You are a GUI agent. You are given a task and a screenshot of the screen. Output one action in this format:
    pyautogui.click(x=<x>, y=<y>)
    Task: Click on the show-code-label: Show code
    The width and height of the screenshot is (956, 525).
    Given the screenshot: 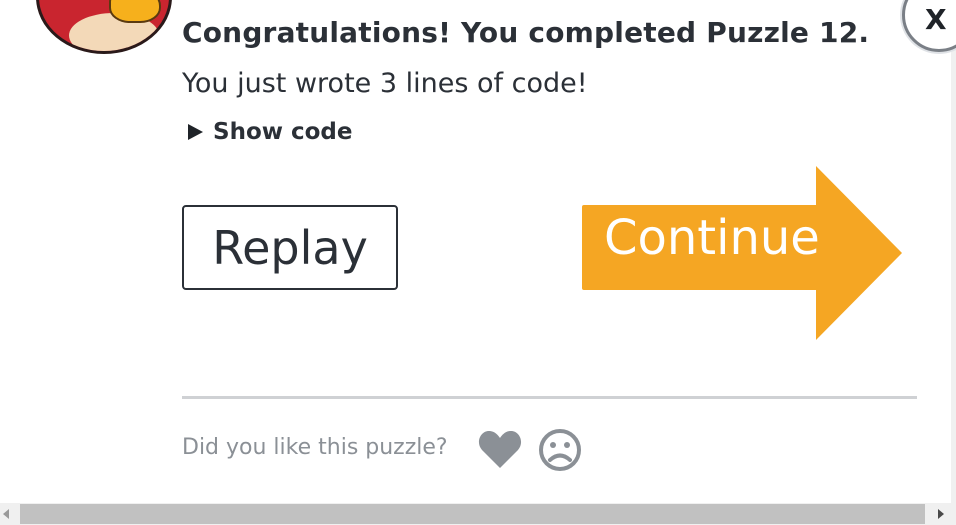 What is the action you would take?
    pyautogui.click(x=283, y=132)
    